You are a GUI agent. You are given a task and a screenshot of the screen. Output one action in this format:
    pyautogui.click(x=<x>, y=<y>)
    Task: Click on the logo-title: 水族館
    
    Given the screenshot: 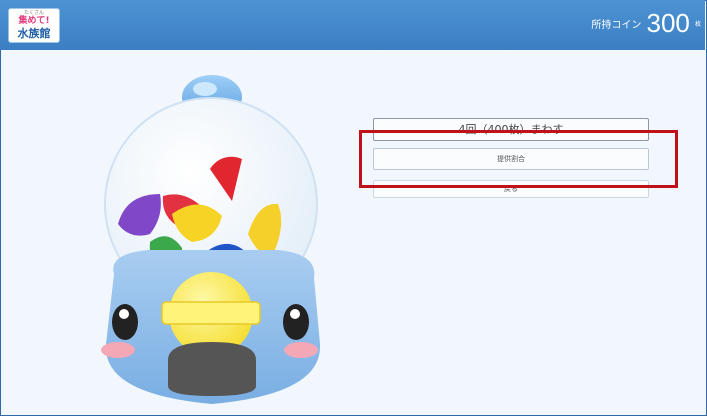 What is the action you would take?
    pyautogui.click(x=34, y=33)
    